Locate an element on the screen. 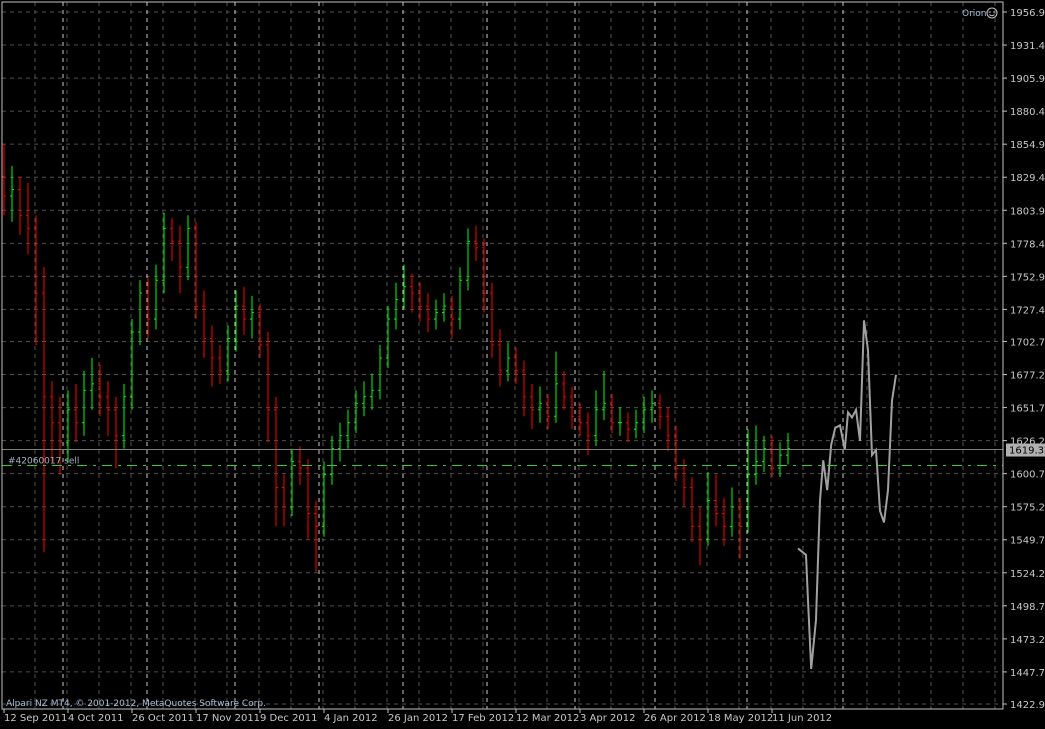 The image size is (1045, 729). y-tick-label: 1880.45 is located at coordinates (1027, 112).